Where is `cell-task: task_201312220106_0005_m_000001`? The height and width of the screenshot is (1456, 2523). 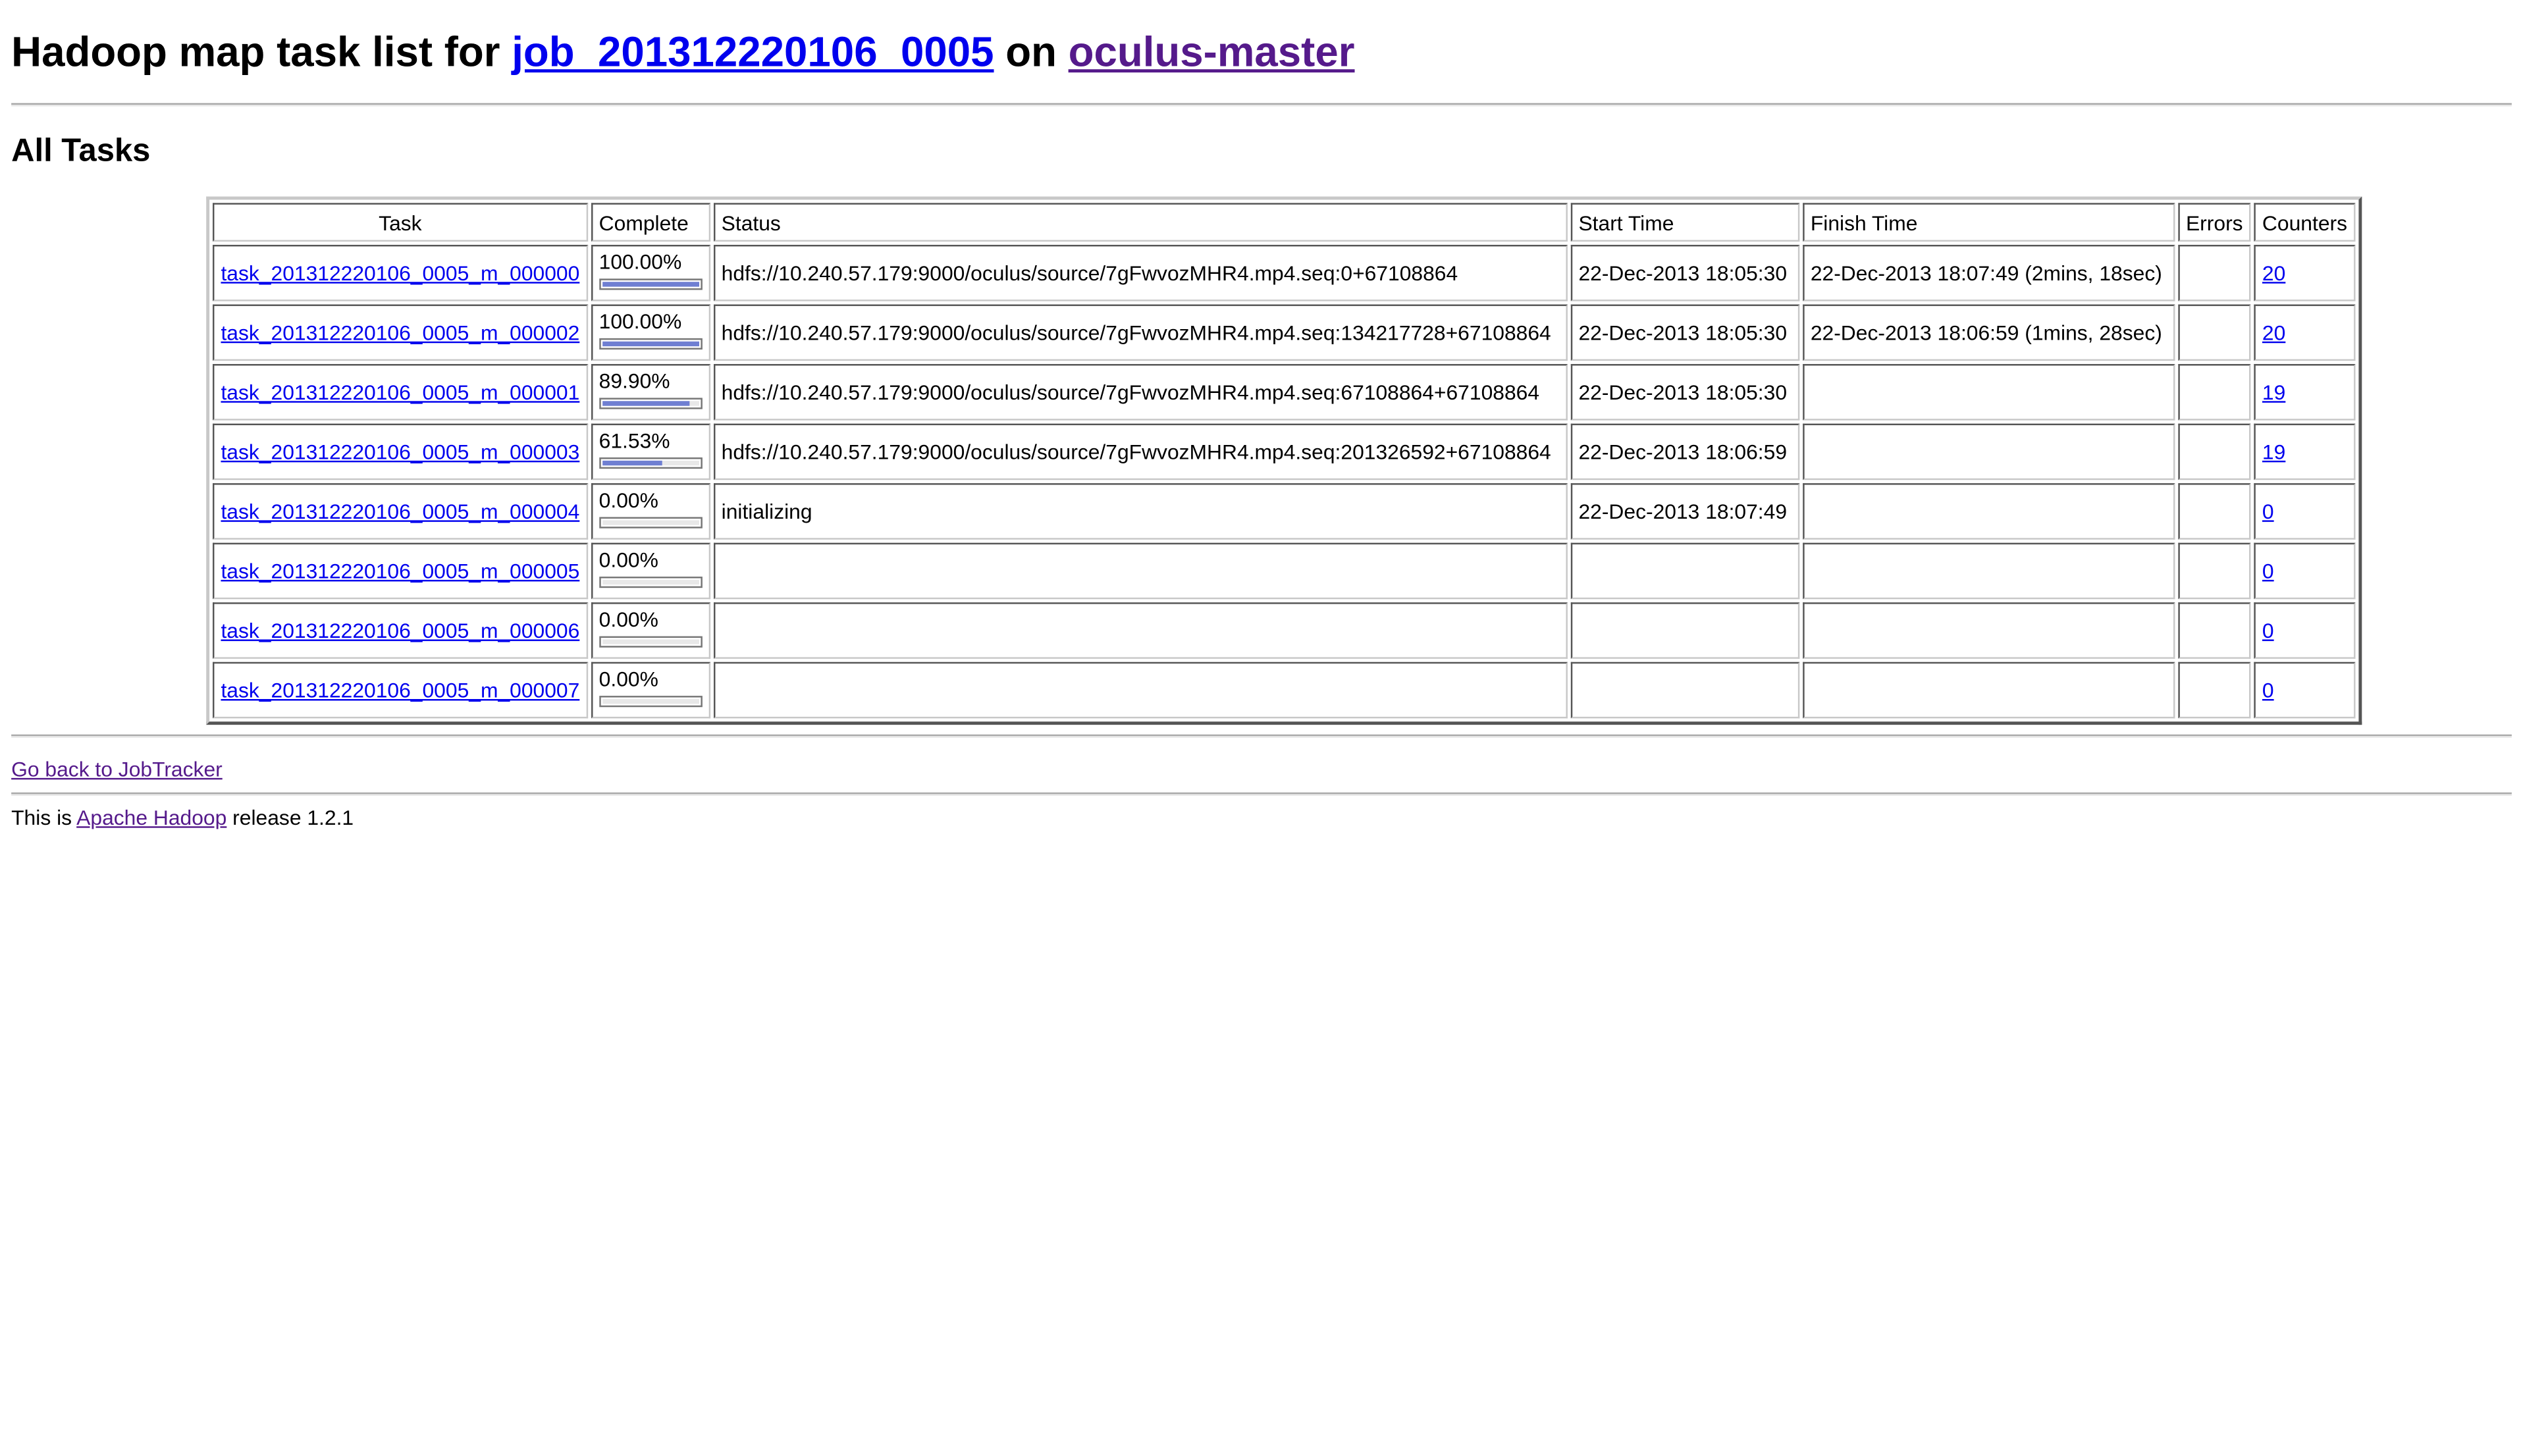 cell-task: task_201312220106_0005_m_000001 is located at coordinates (400, 392).